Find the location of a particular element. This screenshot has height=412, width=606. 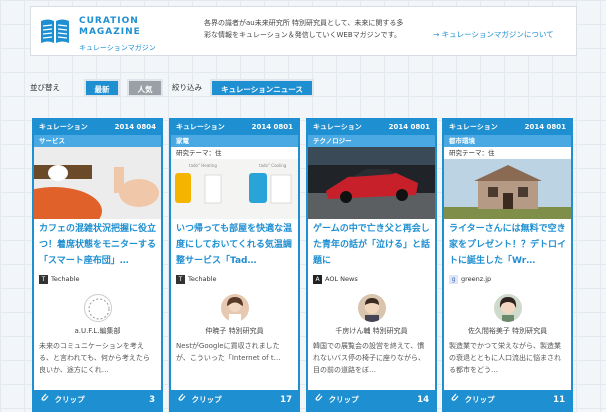

clip-button: クリップ 3 is located at coordinates (97, 400).